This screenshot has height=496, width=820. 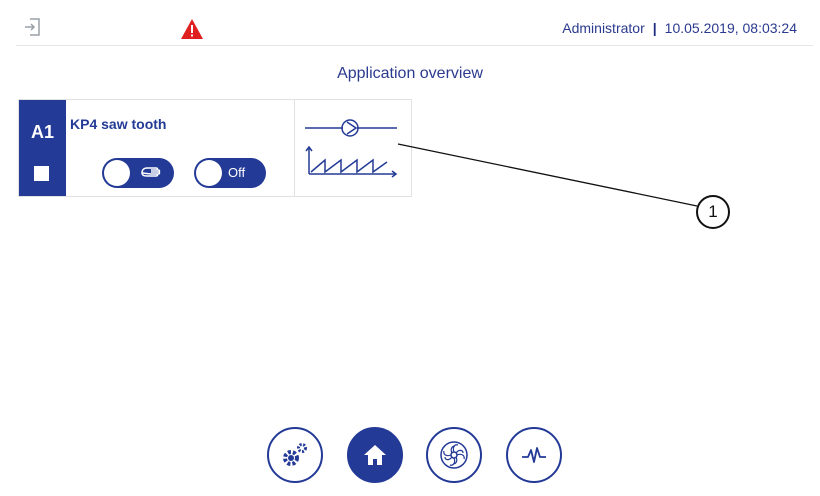 I want to click on card-divider, so click(x=294, y=148).